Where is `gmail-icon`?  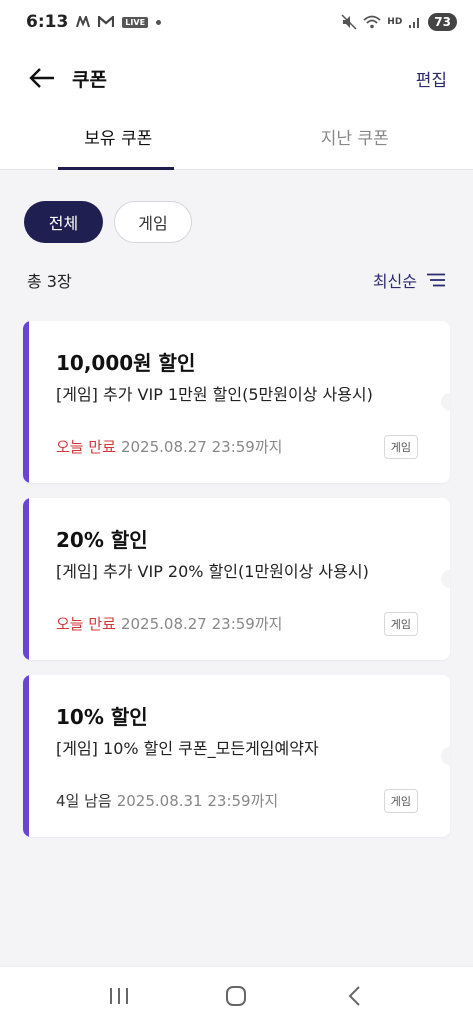
gmail-icon is located at coordinates (106, 22).